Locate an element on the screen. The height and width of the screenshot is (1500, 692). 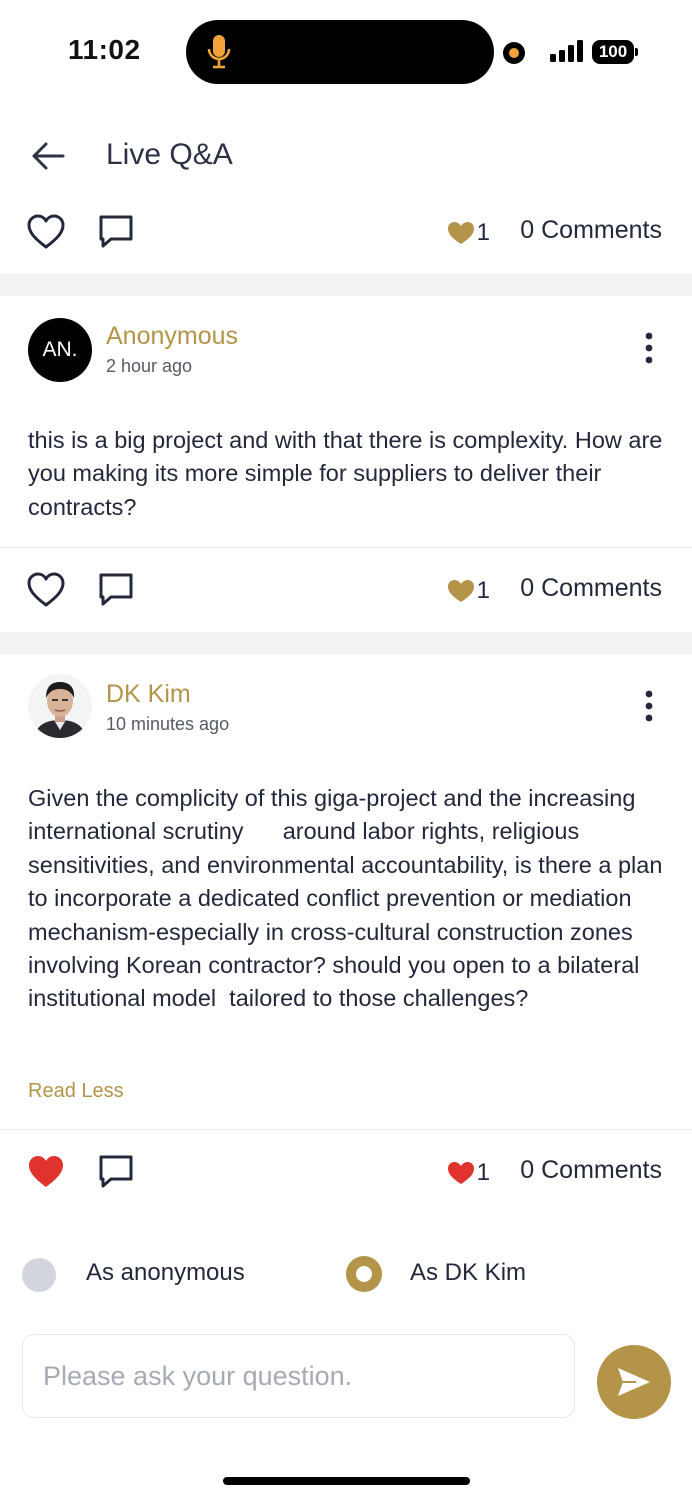
as-anonymous-radio is located at coordinates (39, 1275).